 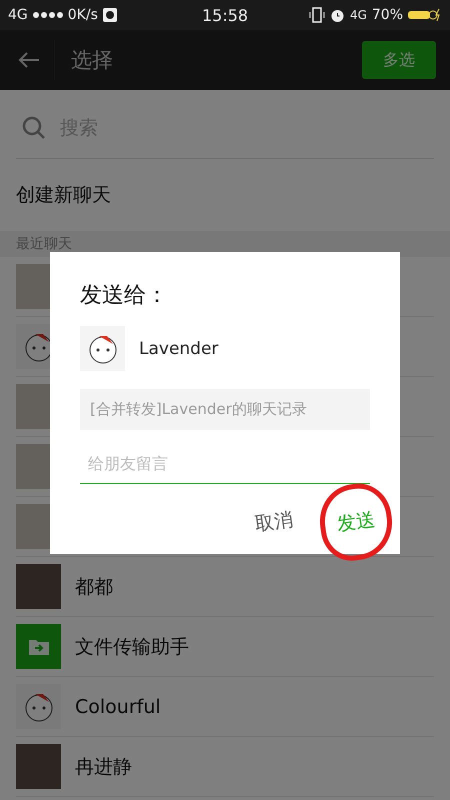 I want to click on chat-name: 都都, so click(x=94, y=587).